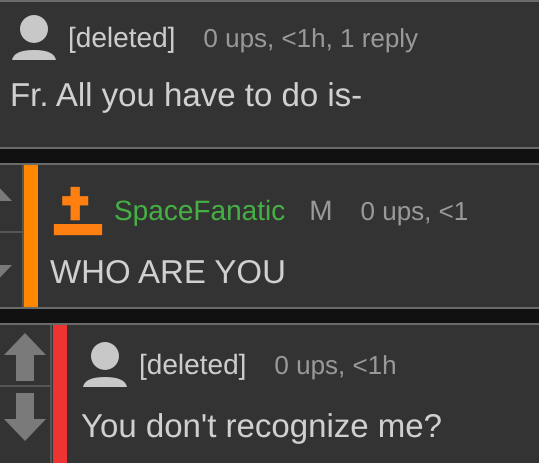 Image resolution: width=539 pixels, height=463 pixels. What do you see at coordinates (187, 95) in the screenshot?
I see `comment-text: Fr. All you have to do is-` at bounding box center [187, 95].